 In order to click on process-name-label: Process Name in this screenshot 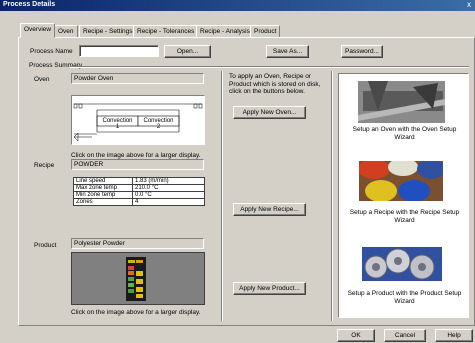, I will do `click(51, 51)`.